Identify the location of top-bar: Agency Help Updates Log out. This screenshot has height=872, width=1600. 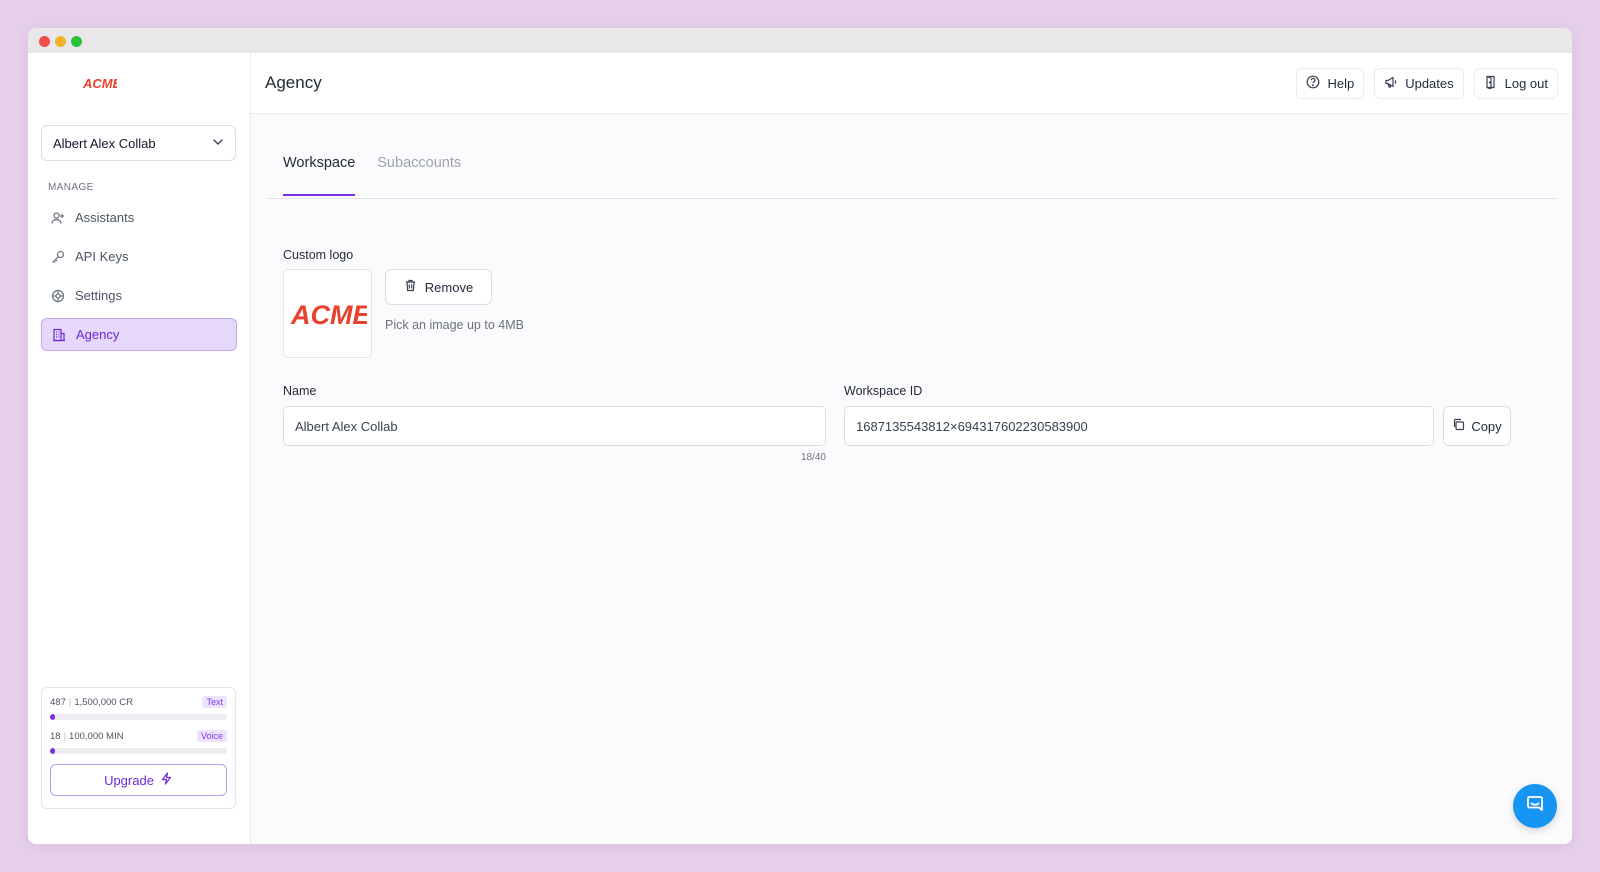
(911, 83).